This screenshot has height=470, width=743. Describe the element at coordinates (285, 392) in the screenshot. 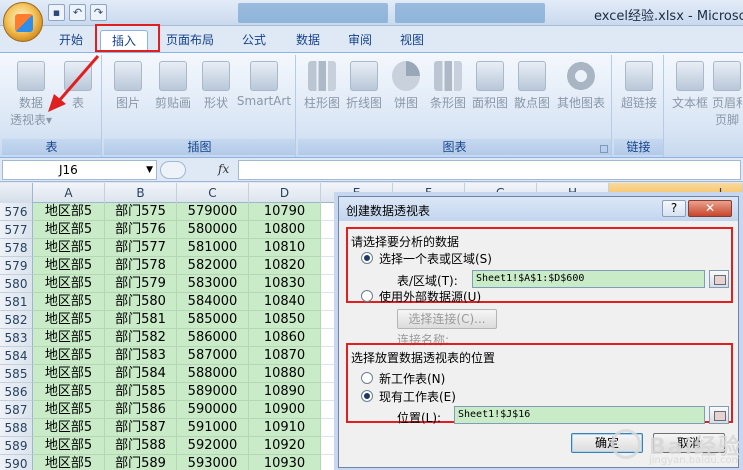

I see `cell-d: 10890` at that location.